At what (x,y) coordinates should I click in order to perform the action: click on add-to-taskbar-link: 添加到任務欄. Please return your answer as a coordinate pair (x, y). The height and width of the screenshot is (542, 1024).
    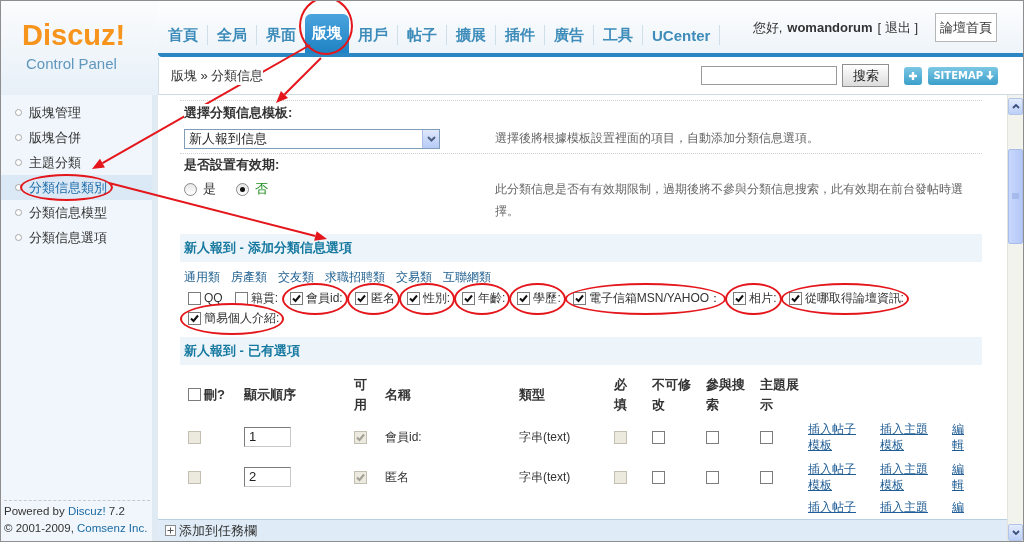
    Looking at the image, I should click on (218, 530).